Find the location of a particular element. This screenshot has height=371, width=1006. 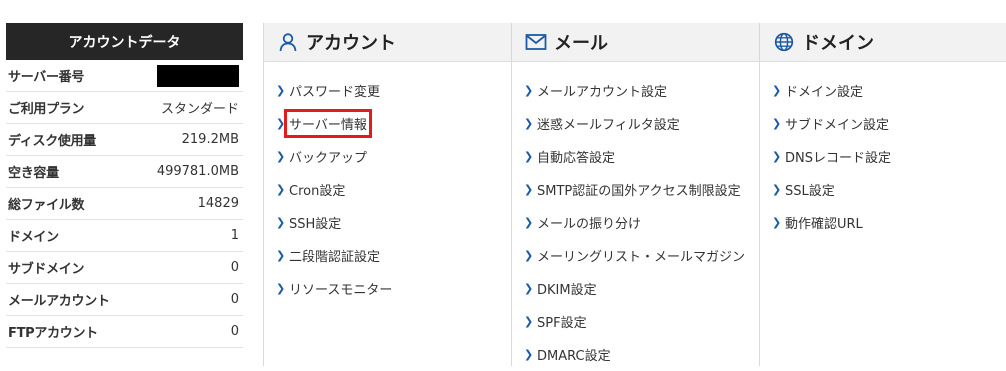

row-label: ディスク使用量 is located at coordinates (52, 141).